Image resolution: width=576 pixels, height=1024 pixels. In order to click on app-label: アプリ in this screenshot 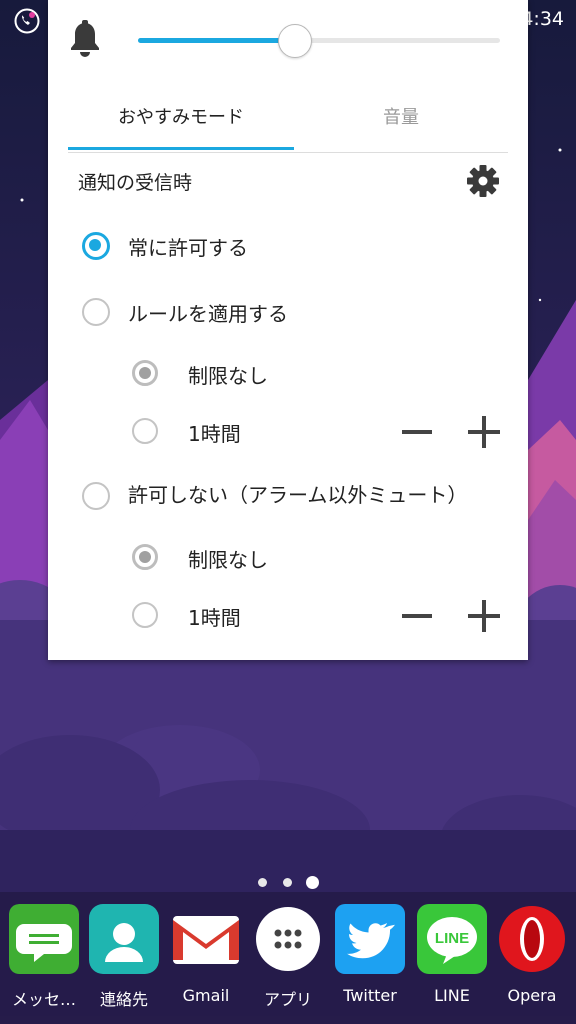, I will do `click(287, 999)`.